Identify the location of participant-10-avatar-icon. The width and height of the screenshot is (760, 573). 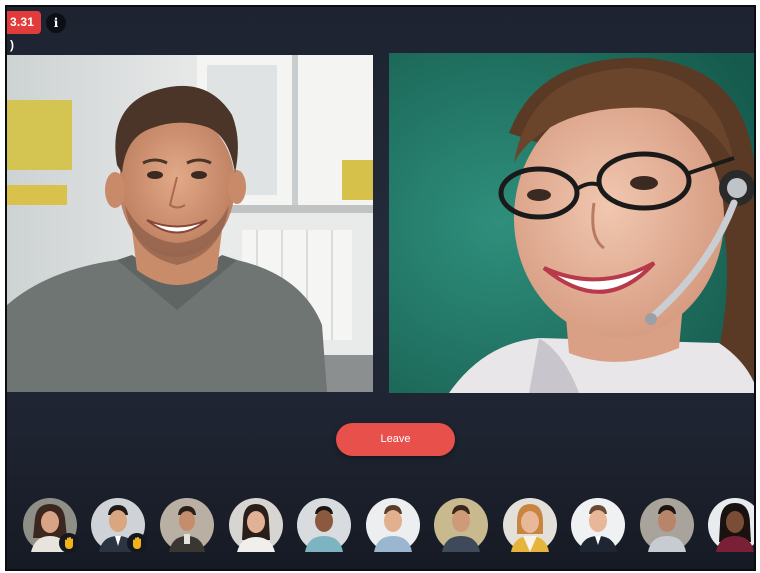
(667, 525).